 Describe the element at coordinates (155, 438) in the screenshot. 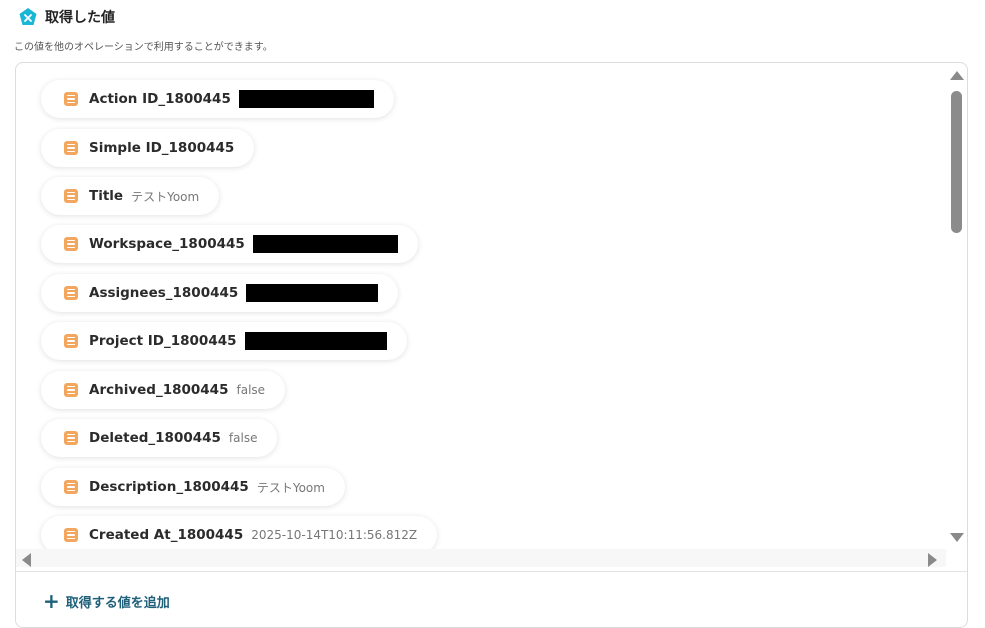

I see `value-item-name: Deleted_1800445` at that location.